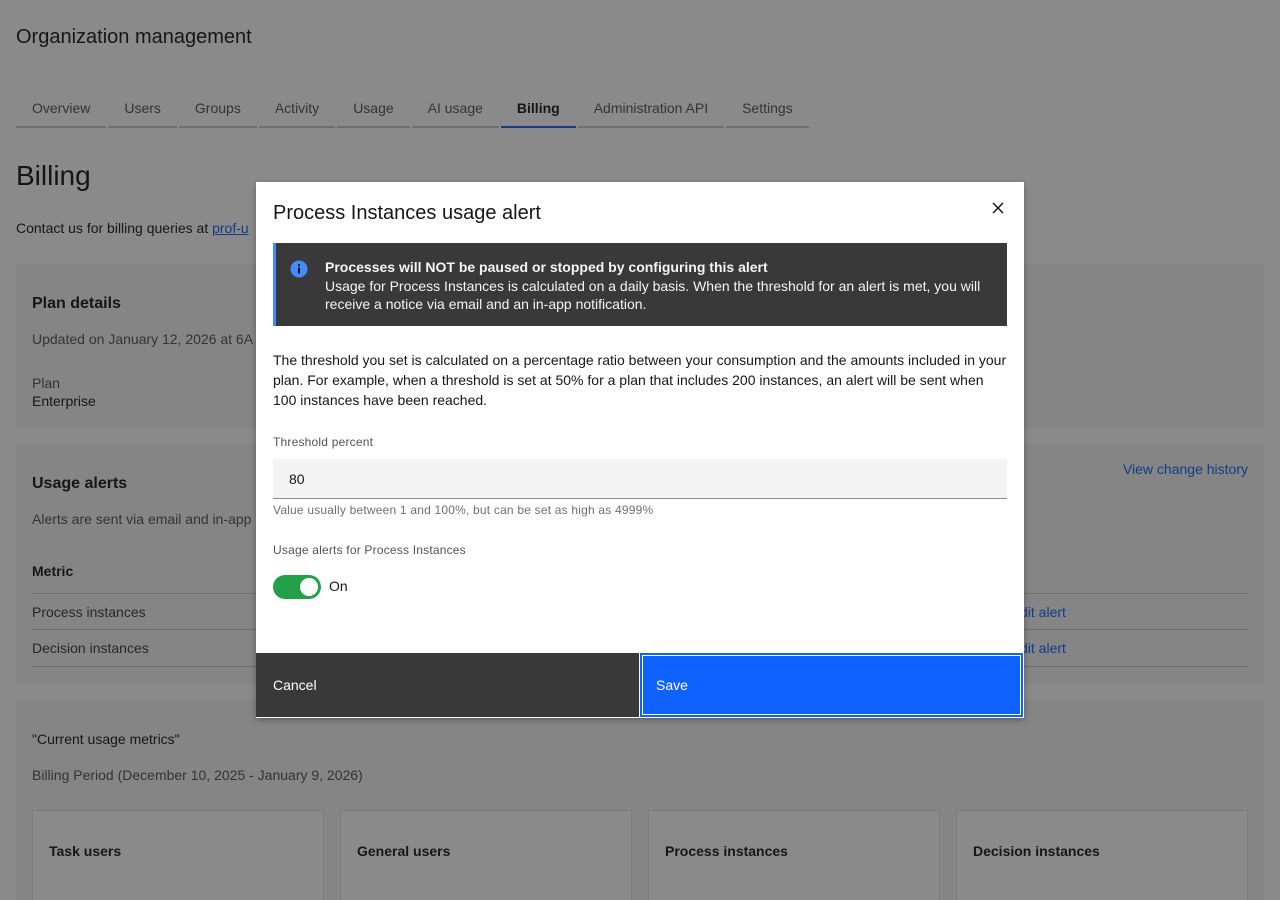  What do you see at coordinates (309, 587) in the screenshot?
I see `toggle-knob` at bounding box center [309, 587].